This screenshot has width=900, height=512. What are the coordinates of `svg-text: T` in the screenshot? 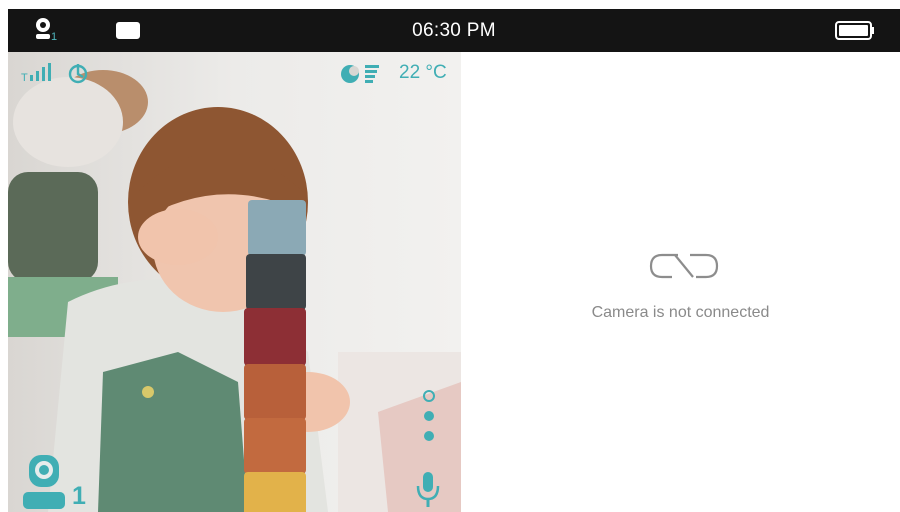 It's located at (24, 77).